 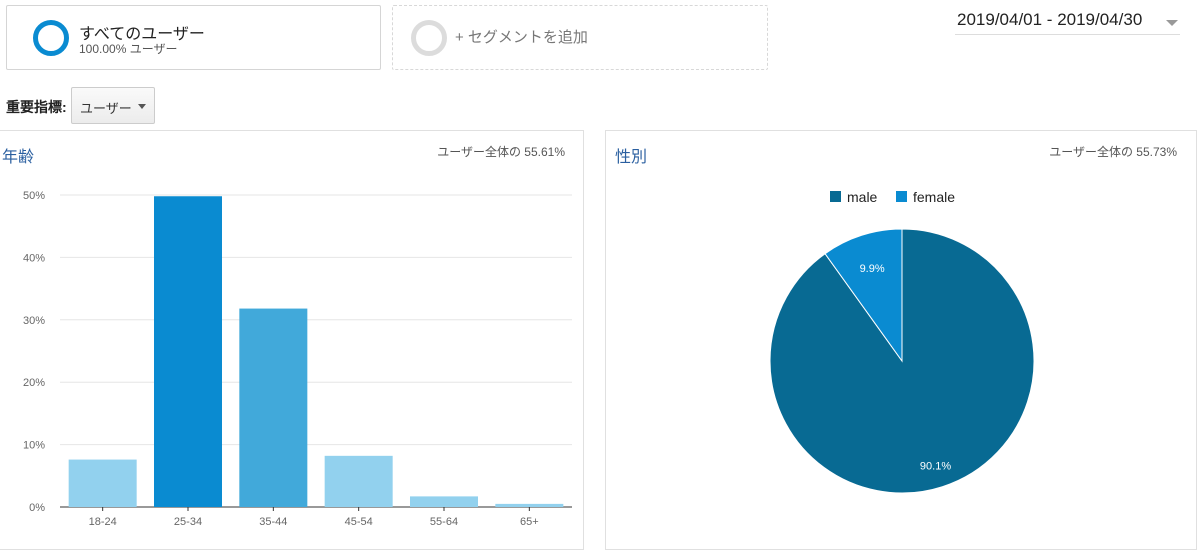 I want to click on add-segment-label: + セグメントを追加, so click(x=521, y=37).